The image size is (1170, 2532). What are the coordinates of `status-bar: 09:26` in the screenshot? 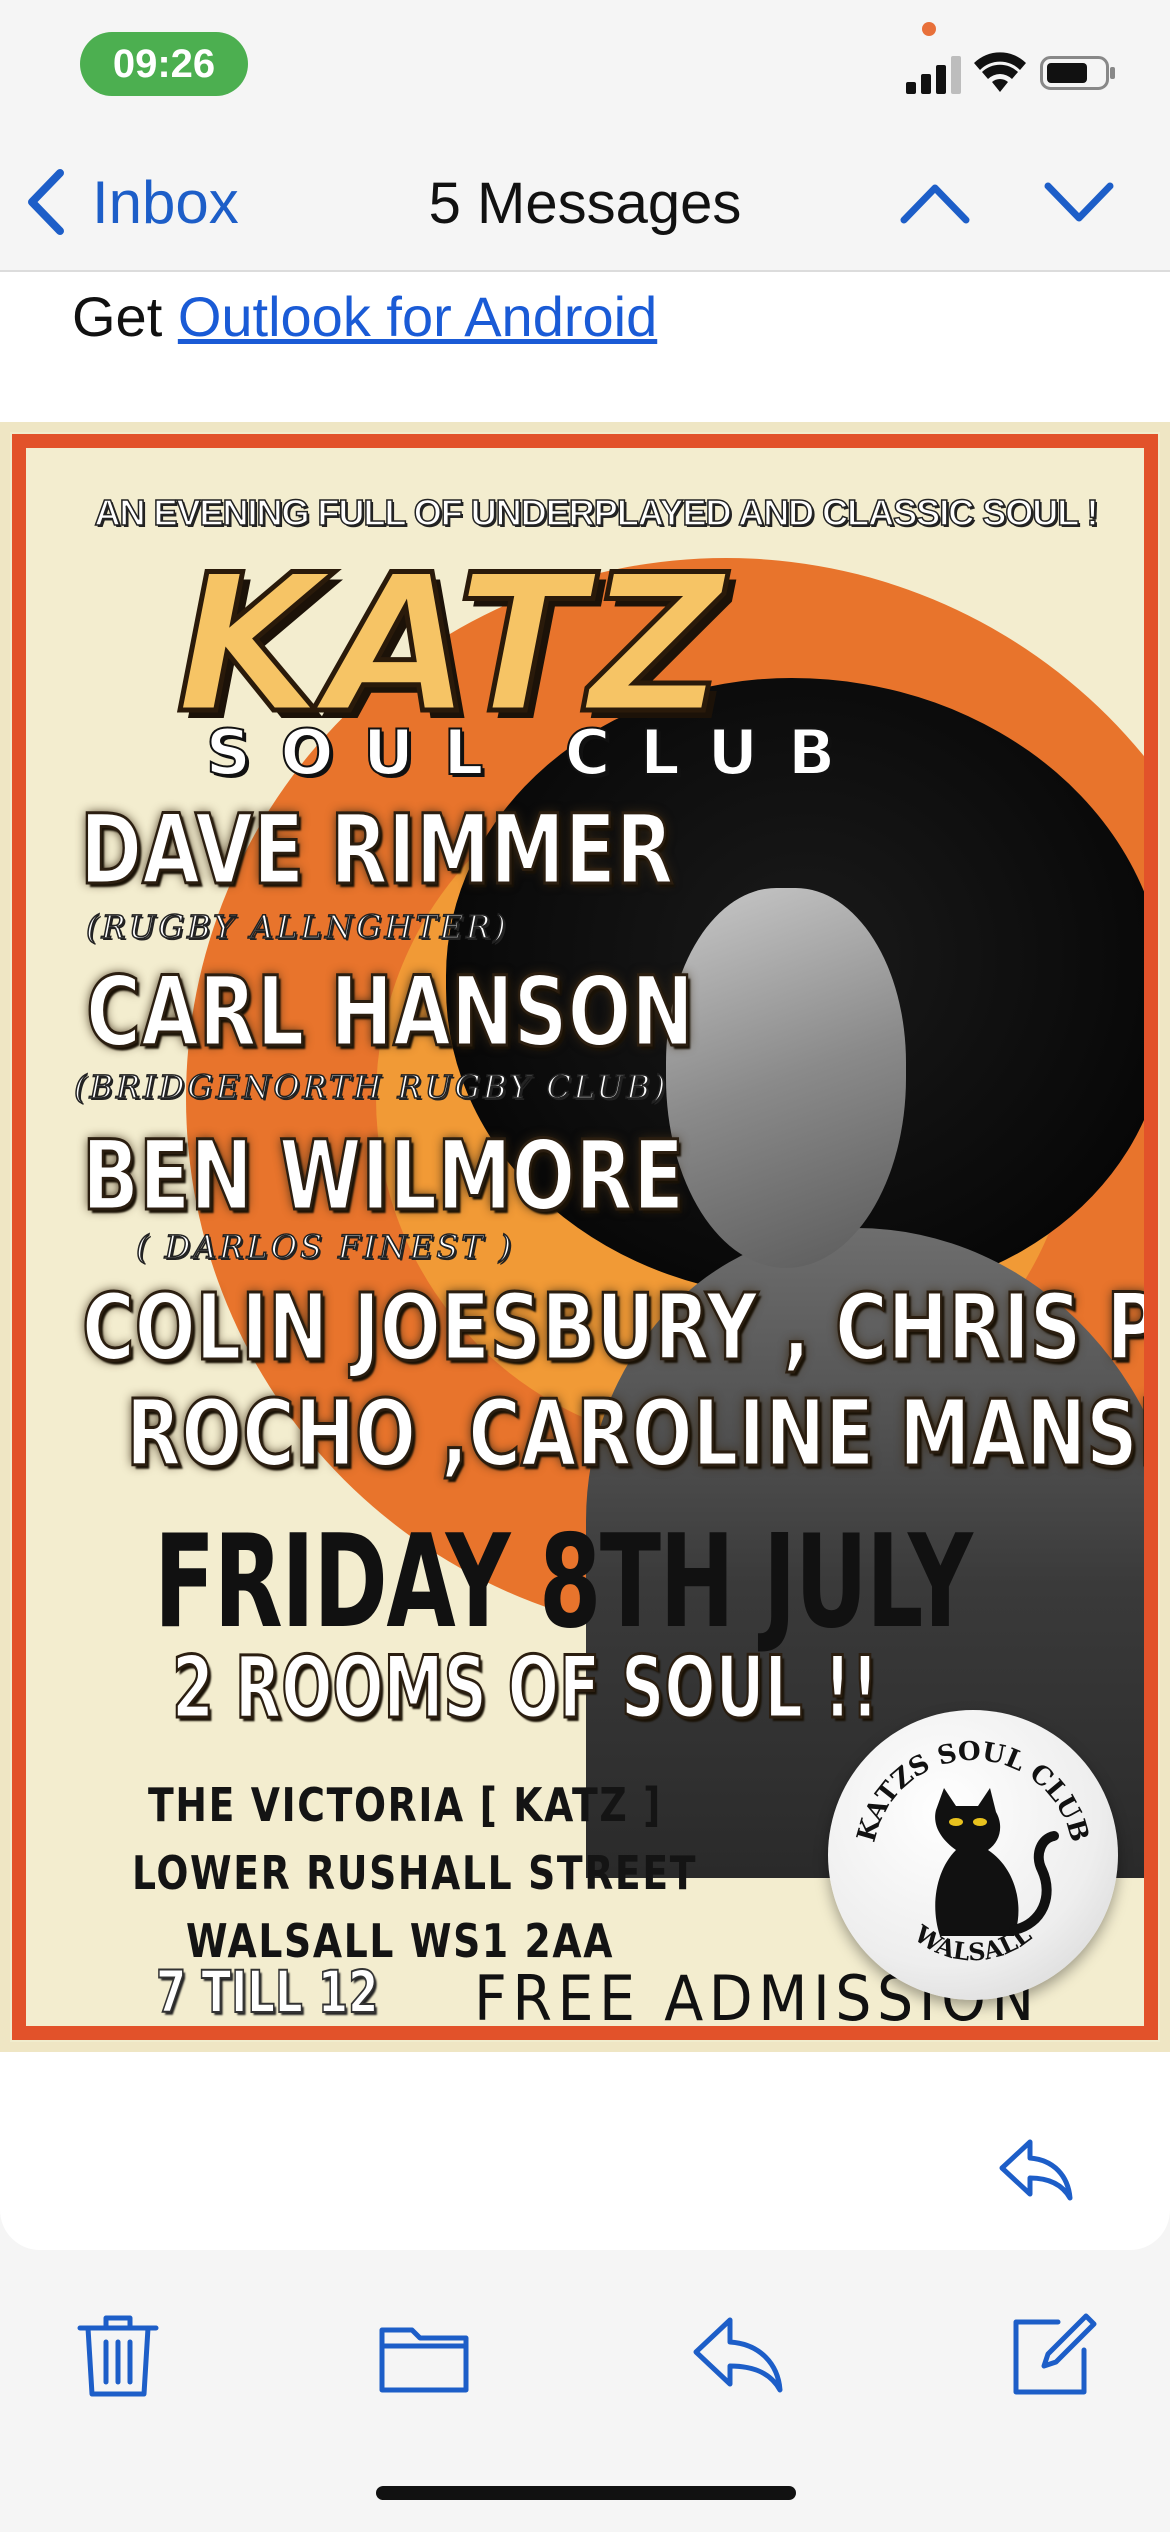 It's located at (585, 65).